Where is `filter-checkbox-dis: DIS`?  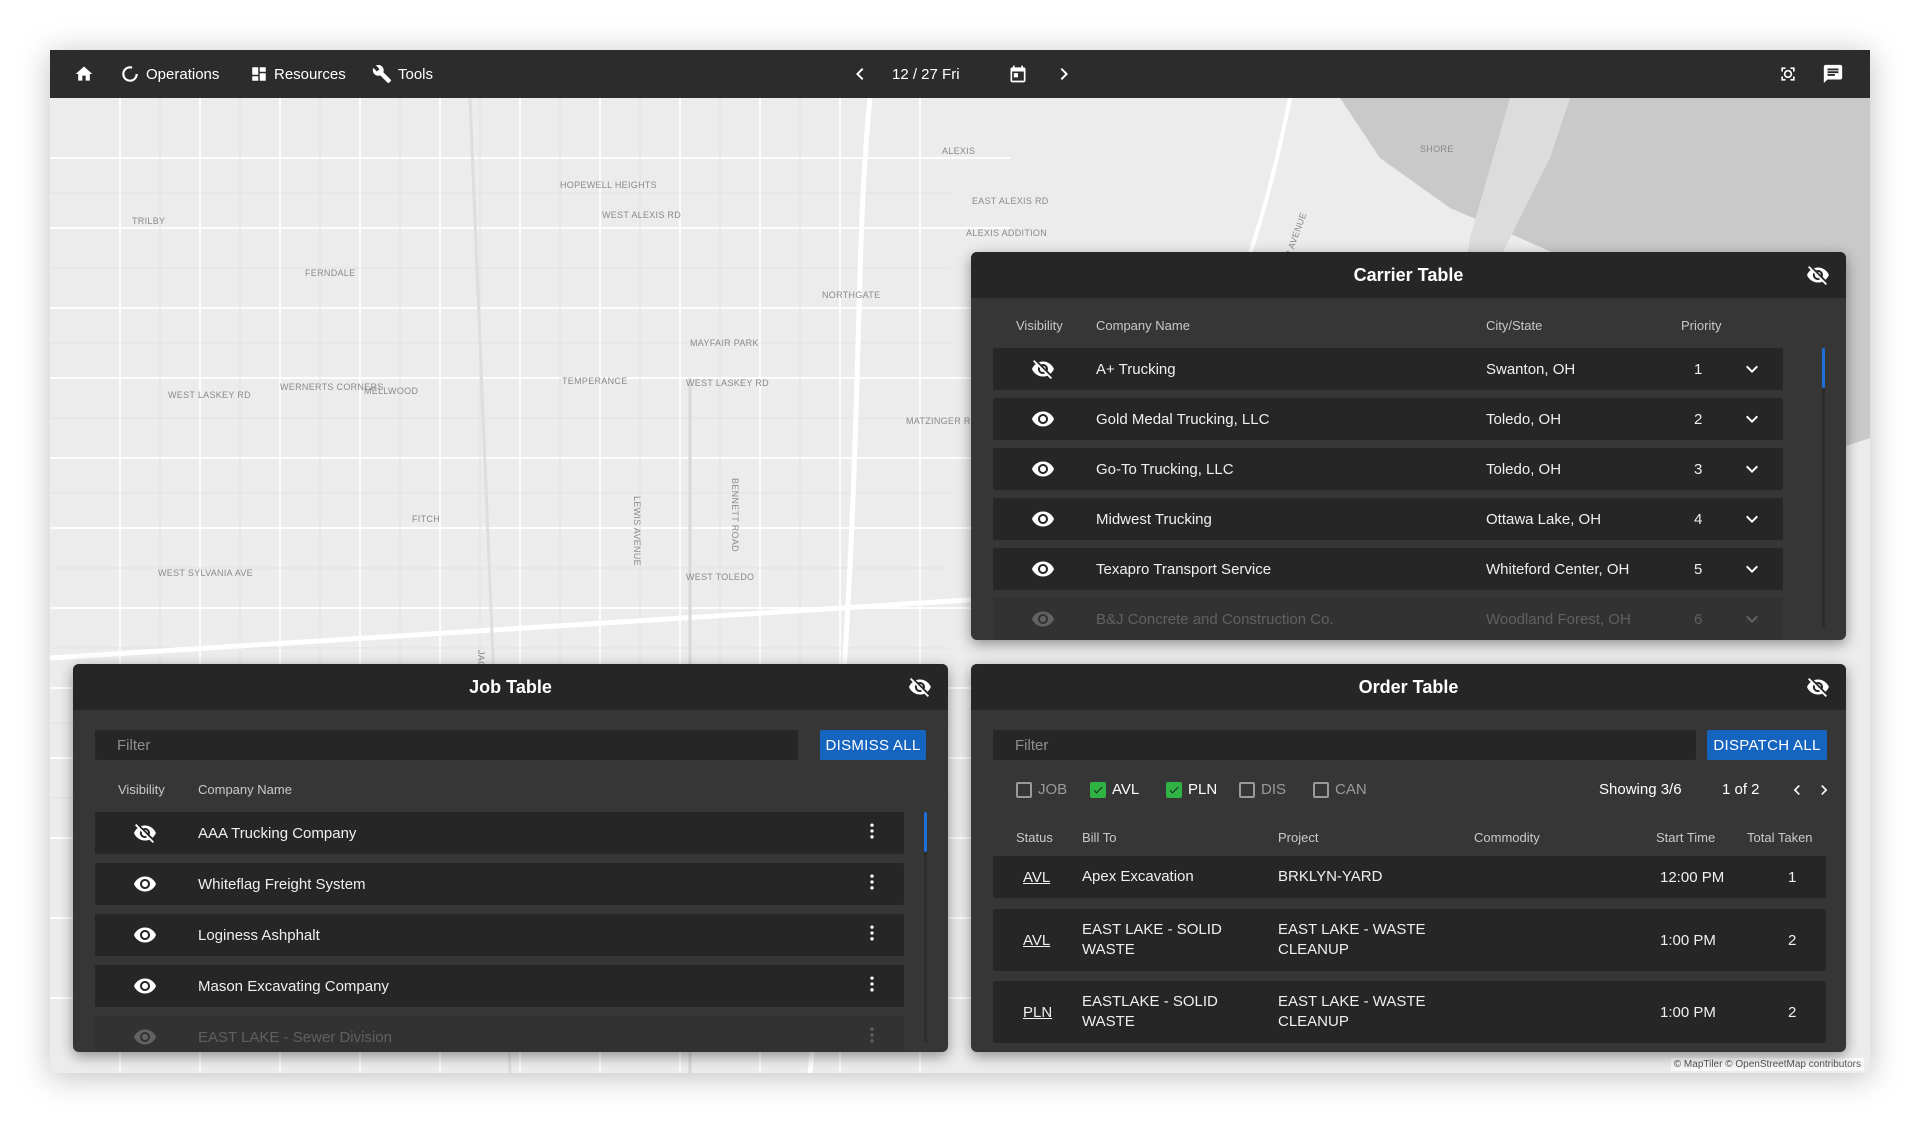
filter-checkbox-dis: DIS is located at coordinates (1262, 789).